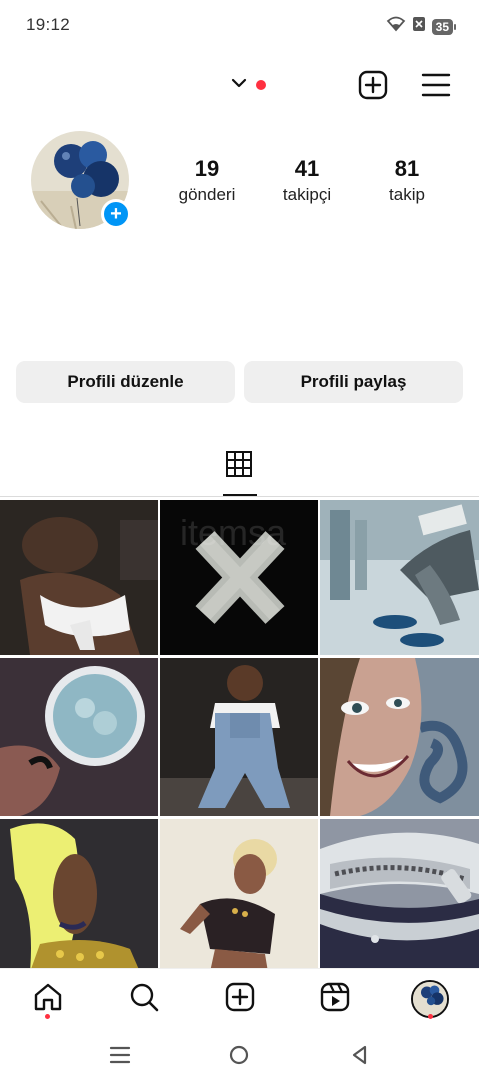 This screenshot has width=479, height=1080. What do you see at coordinates (120, 1055) in the screenshot?
I see `recents-icon` at bounding box center [120, 1055].